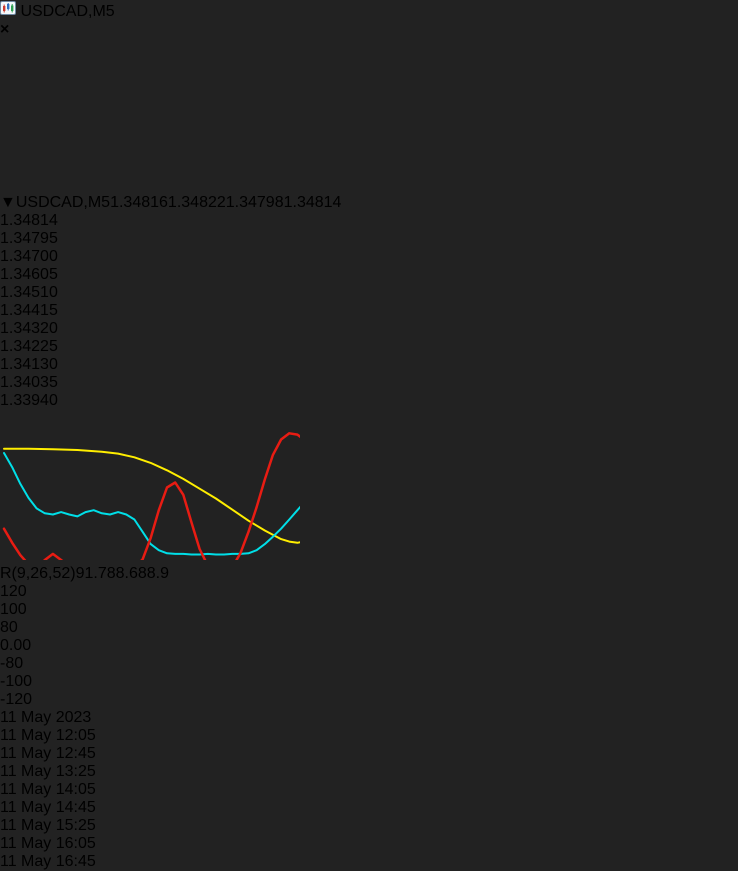 This screenshot has height=871, width=738. What do you see at coordinates (46, 717) in the screenshot?
I see `time-axis-label: 11 May 2023` at bounding box center [46, 717].